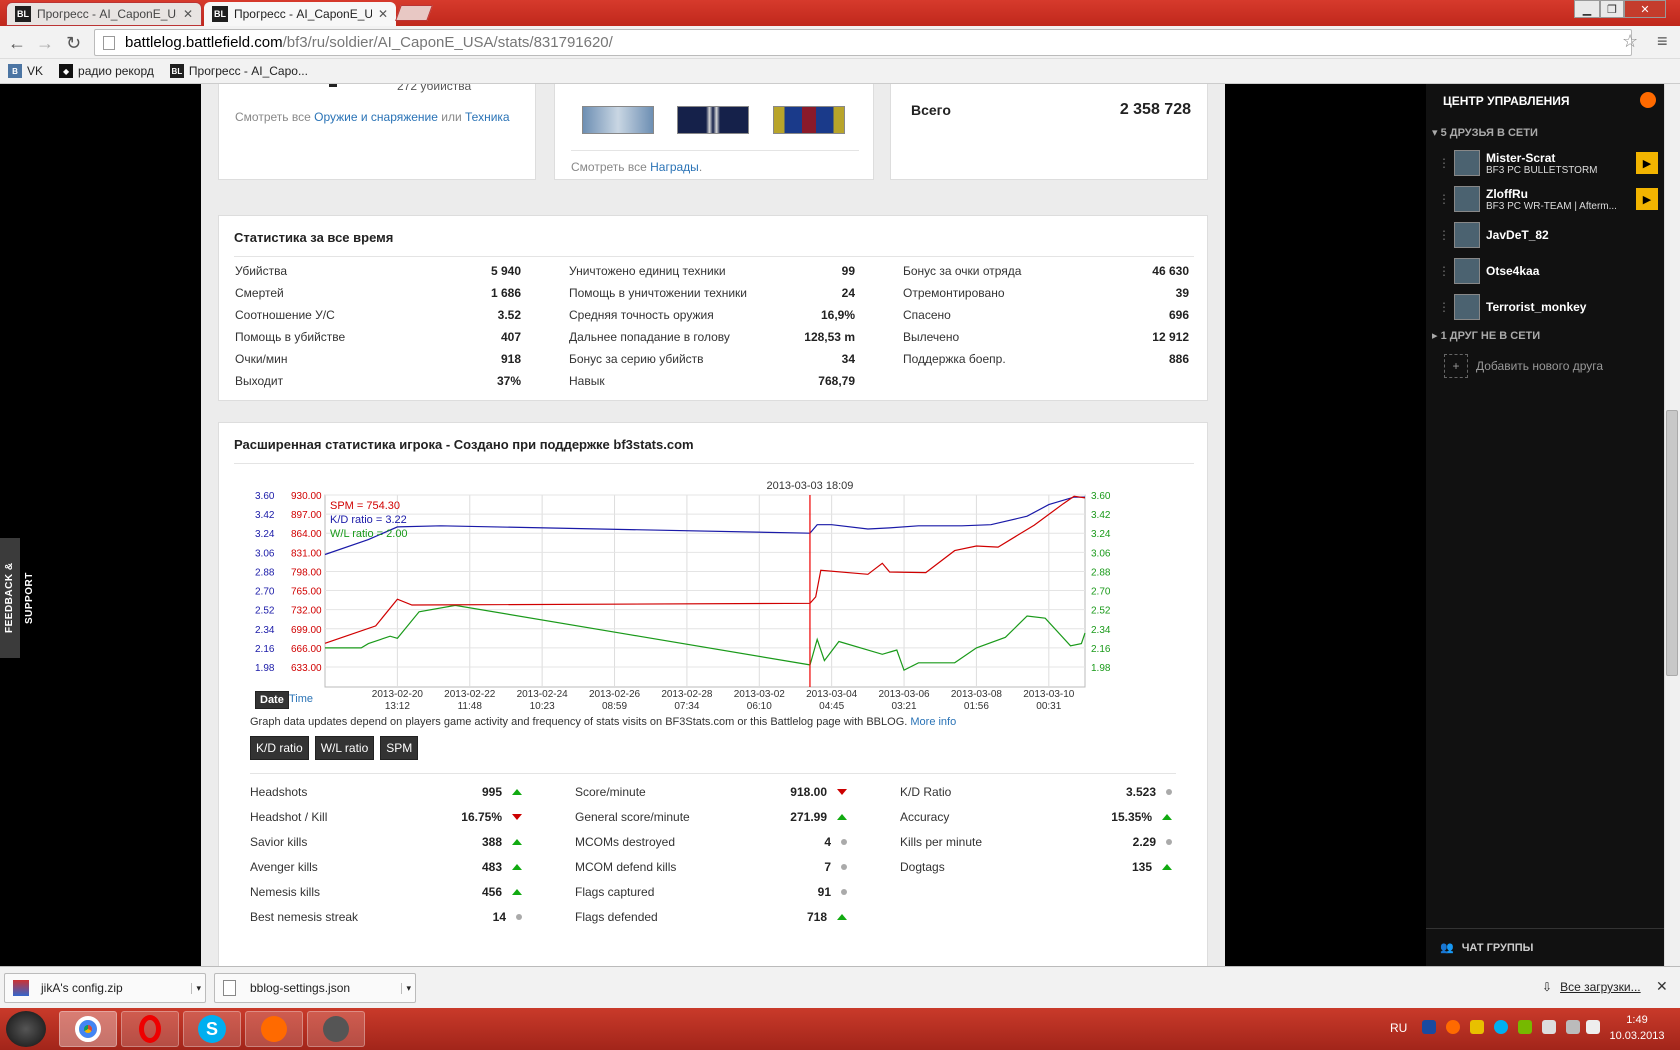 This screenshot has width=1680, height=1050. I want to click on weapons-link: Оружие и снаряжение, so click(376, 117).